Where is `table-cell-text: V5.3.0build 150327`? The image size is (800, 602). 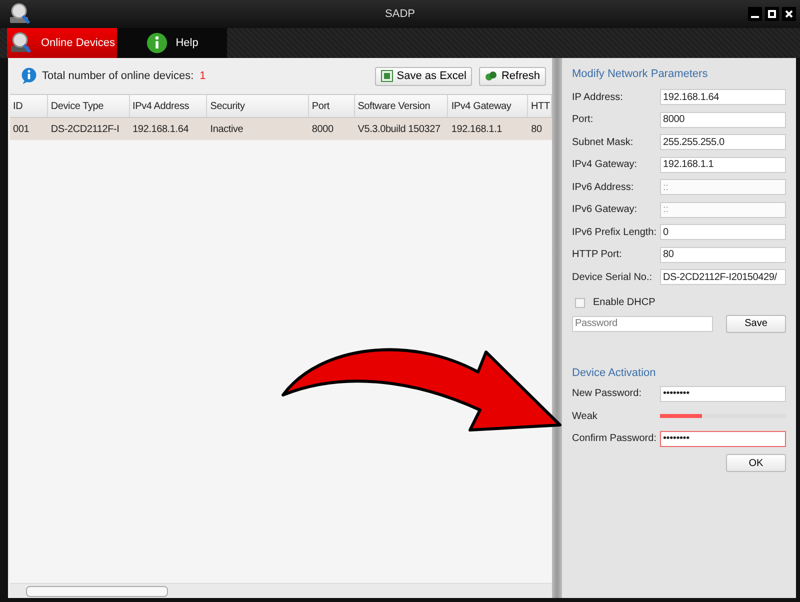 table-cell-text: V5.3.0build 150327 is located at coordinates (399, 129).